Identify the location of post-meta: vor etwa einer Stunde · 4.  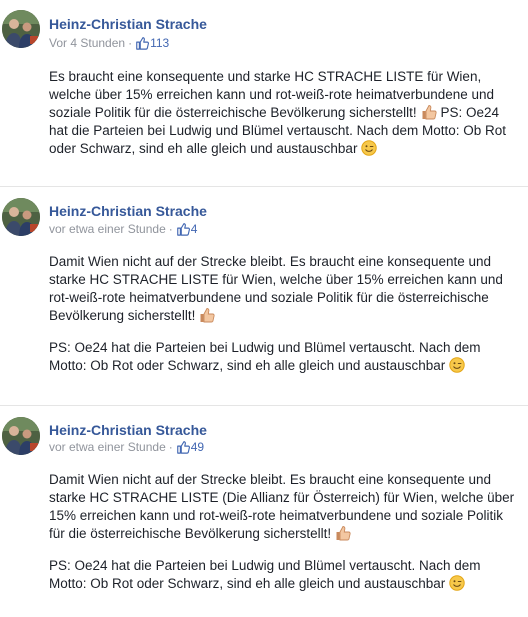
(123, 229).